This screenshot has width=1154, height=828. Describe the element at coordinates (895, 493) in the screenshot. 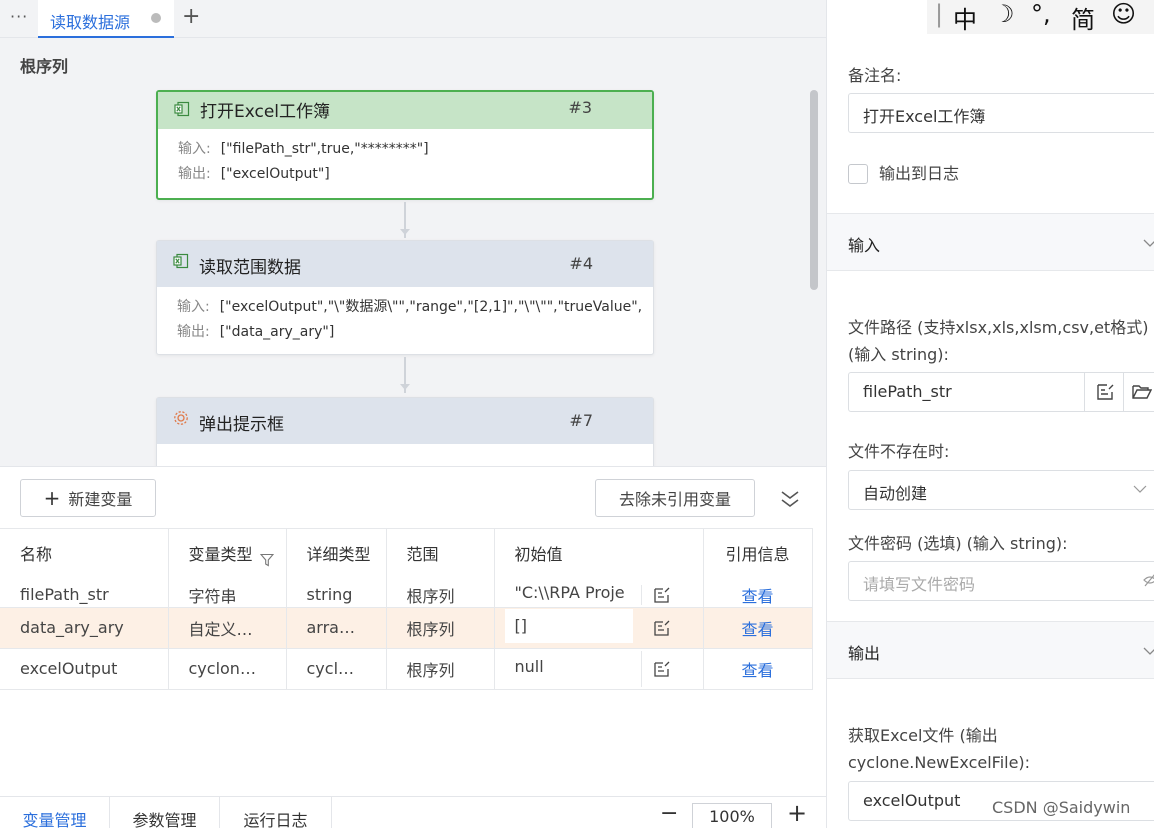

I see `file-missing-value: 自动创建` at that location.